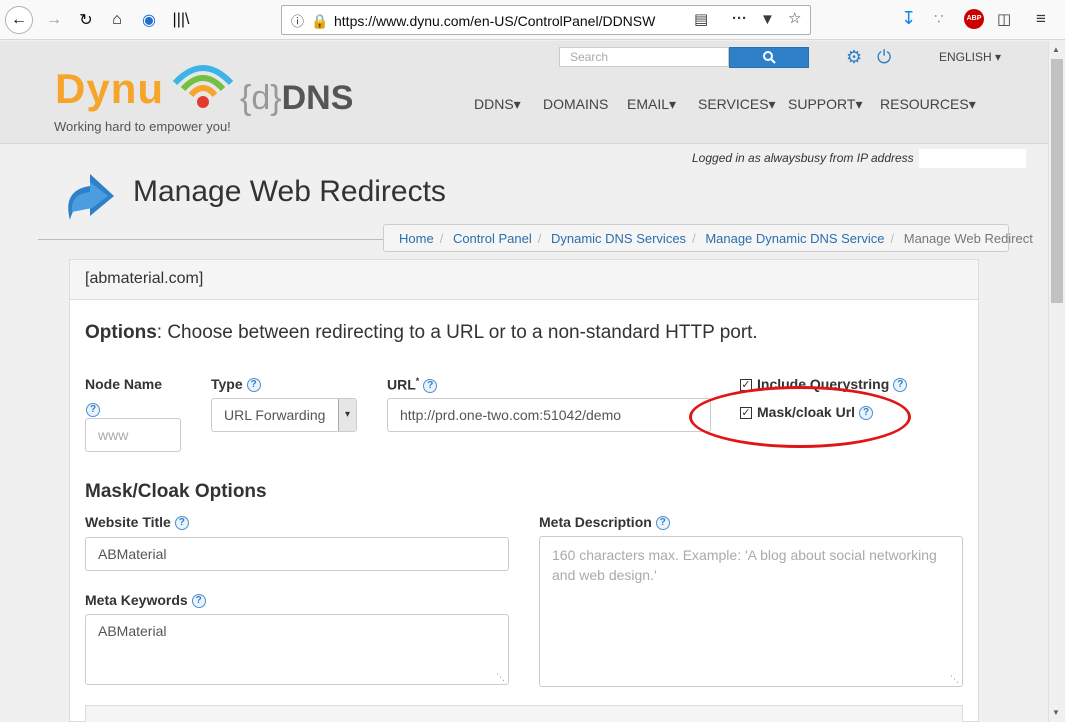 This screenshot has height=722, width=1065. Describe the element at coordinates (297, 22) in the screenshot. I see `info-icon: ⓘ` at that location.